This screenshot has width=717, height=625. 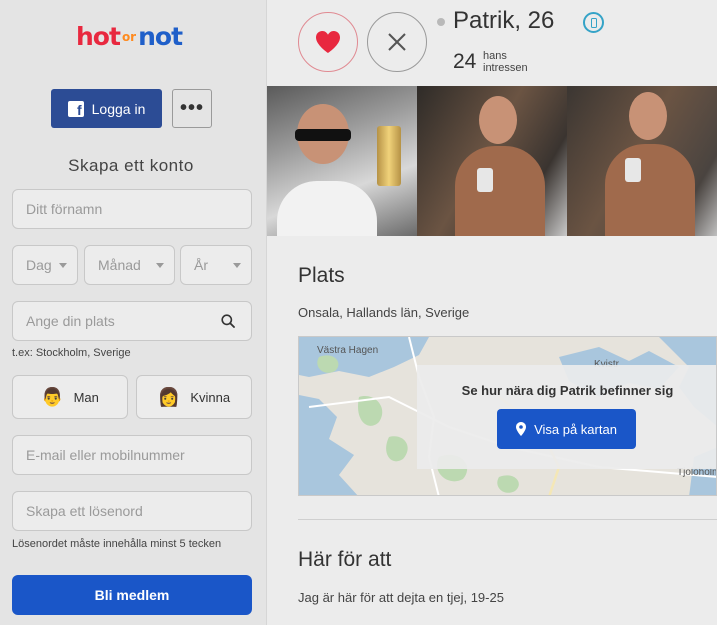 What do you see at coordinates (593, 22) in the screenshot?
I see `phone-verified-icon` at bounding box center [593, 22].